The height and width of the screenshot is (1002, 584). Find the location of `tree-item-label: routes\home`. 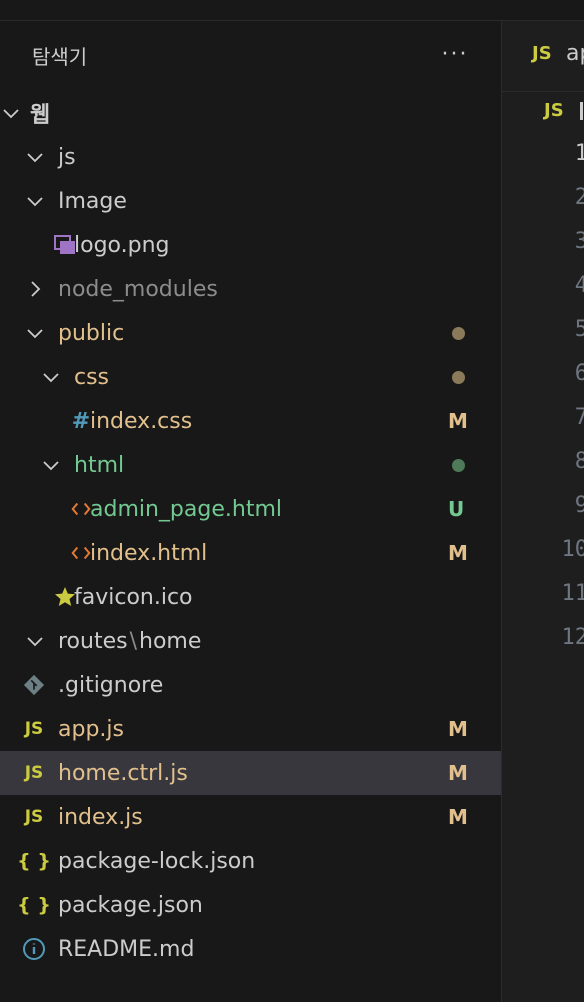

tree-item-label: routes\home is located at coordinates (130, 641).